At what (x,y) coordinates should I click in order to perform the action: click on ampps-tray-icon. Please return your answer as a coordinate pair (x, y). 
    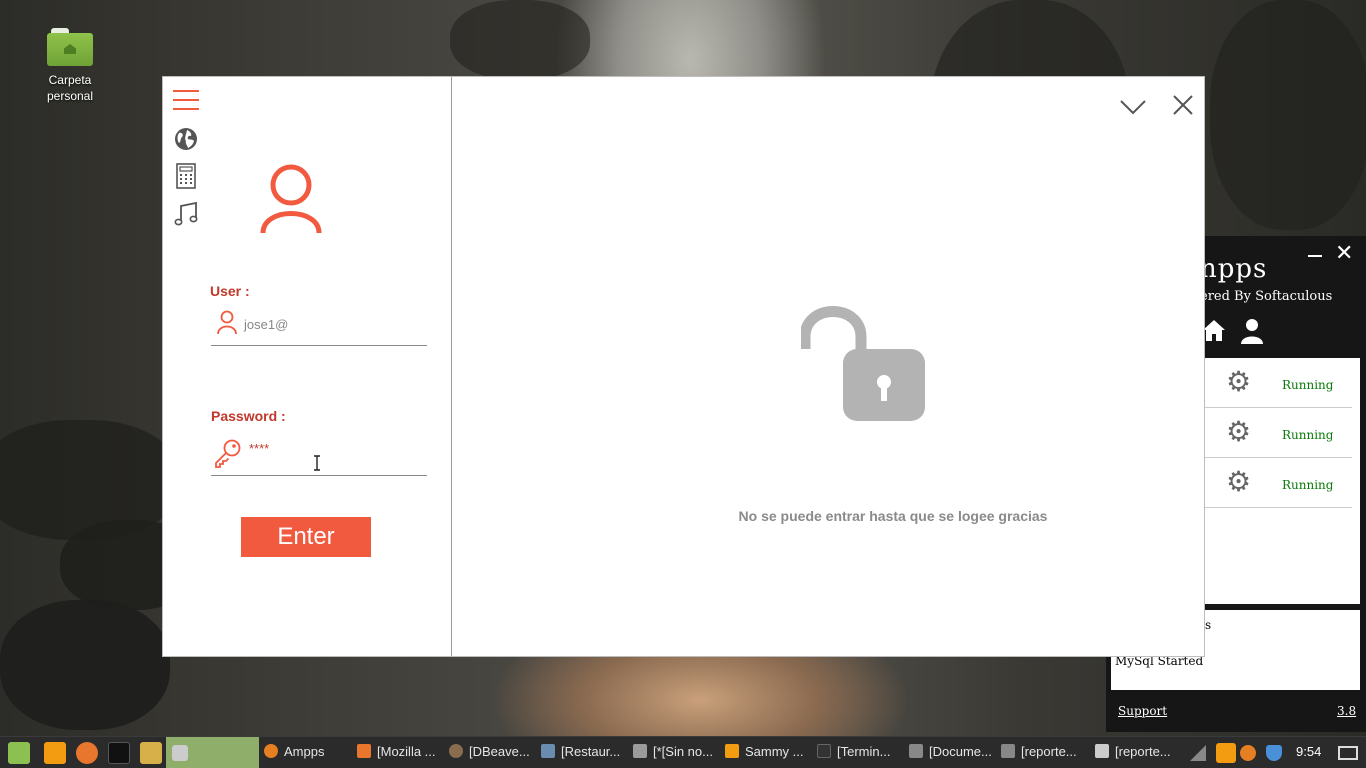
    Looking at the image, I should click on (1248, 753).